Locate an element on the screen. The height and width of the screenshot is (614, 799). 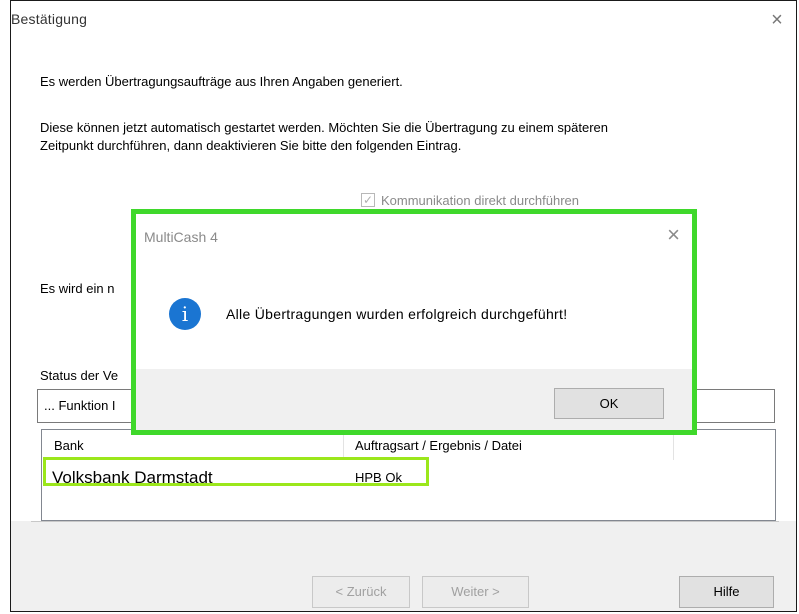
back-button: < Zurück is located at coordinates (361, 592).